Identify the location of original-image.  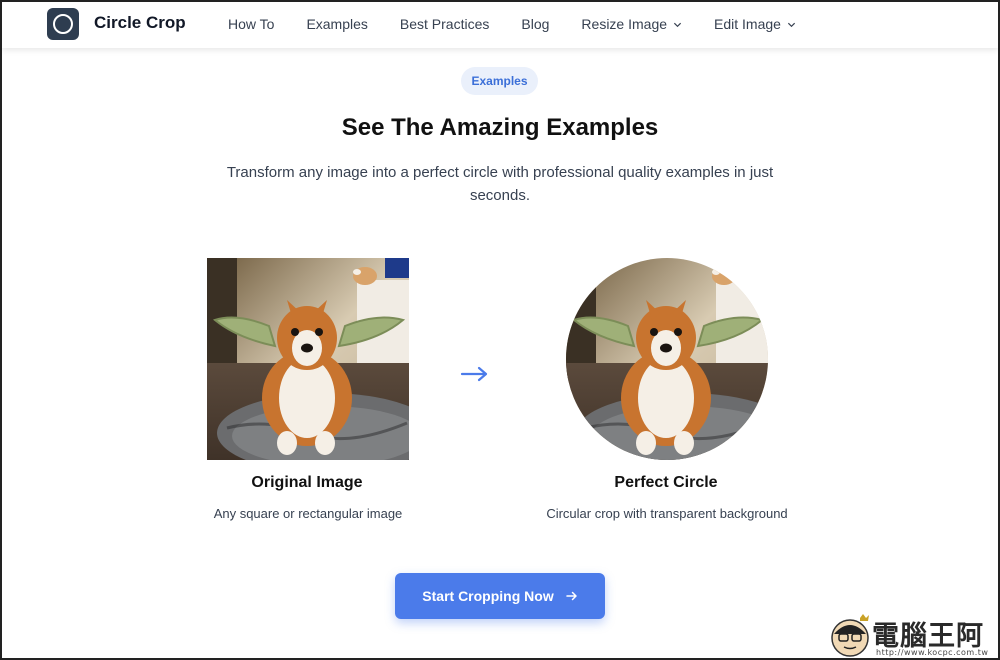
(308, 359).